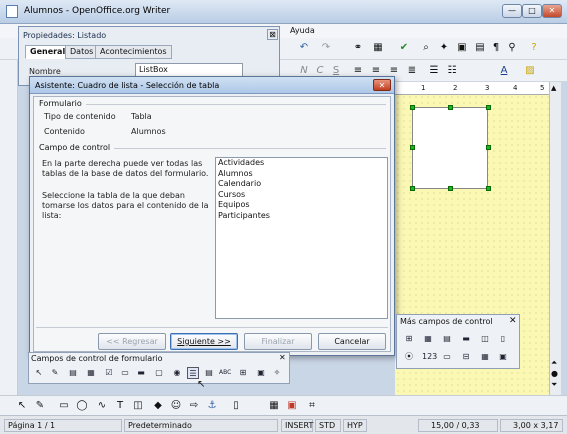 The width and height of the screenshot is (567, 434). I want to click on hyperlink-mode: HYP, so click(355, 425).